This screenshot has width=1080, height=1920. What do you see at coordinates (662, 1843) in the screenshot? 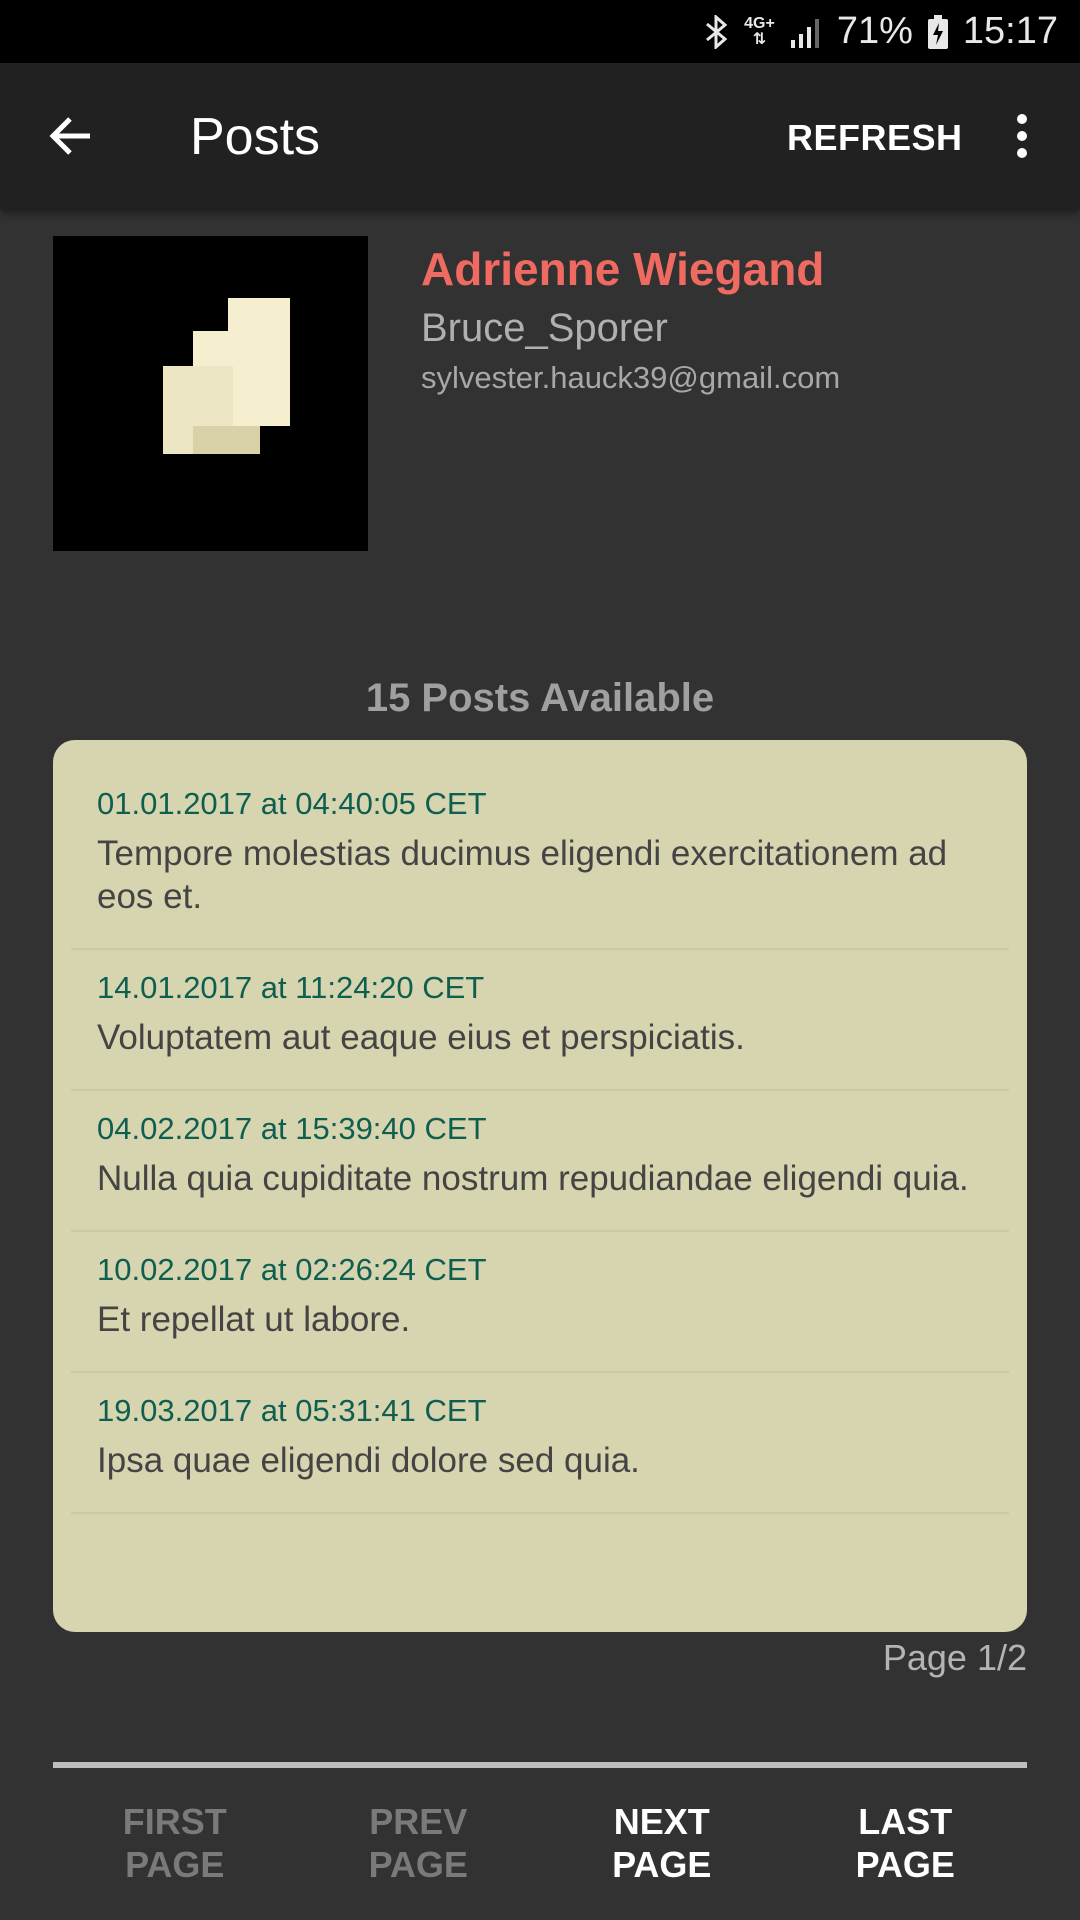
I see `next-page-button: NEXT PAGE` at bounding box center [662, 1843].